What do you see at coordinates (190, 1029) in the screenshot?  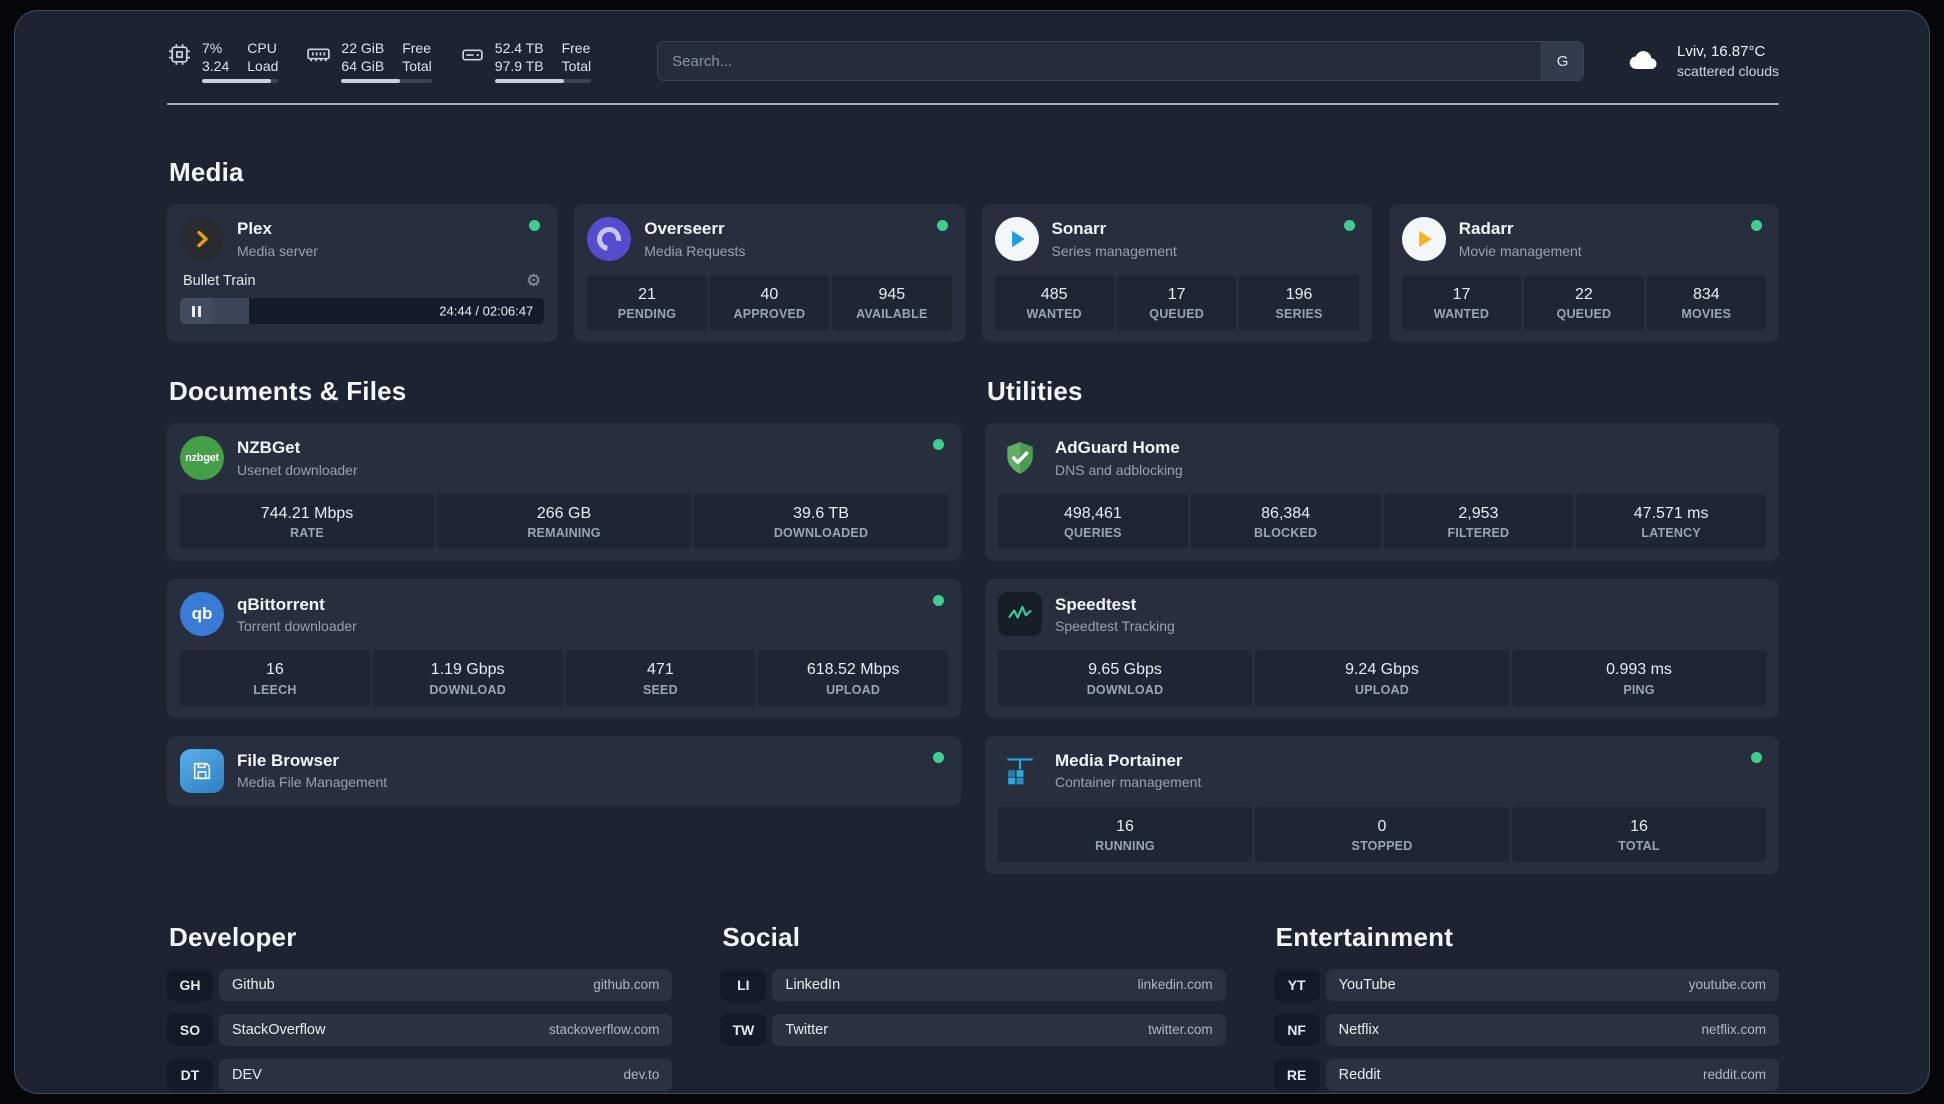 I see `bookmark-abbr: SO` at bounding box center [190, 1029].